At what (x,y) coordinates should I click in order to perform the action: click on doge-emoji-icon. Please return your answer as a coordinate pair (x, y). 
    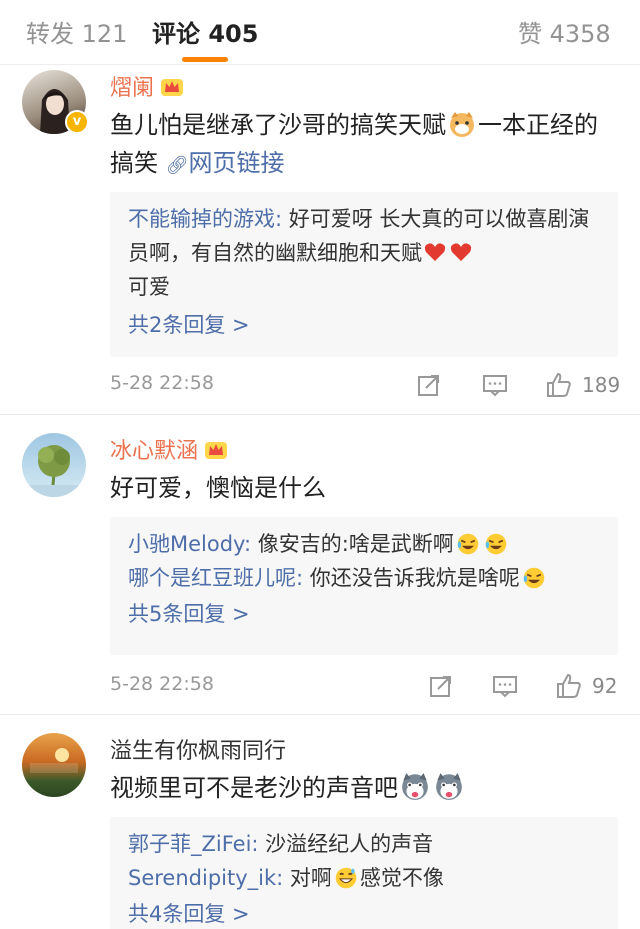
    Looking at the image, I should click on (462, 124).